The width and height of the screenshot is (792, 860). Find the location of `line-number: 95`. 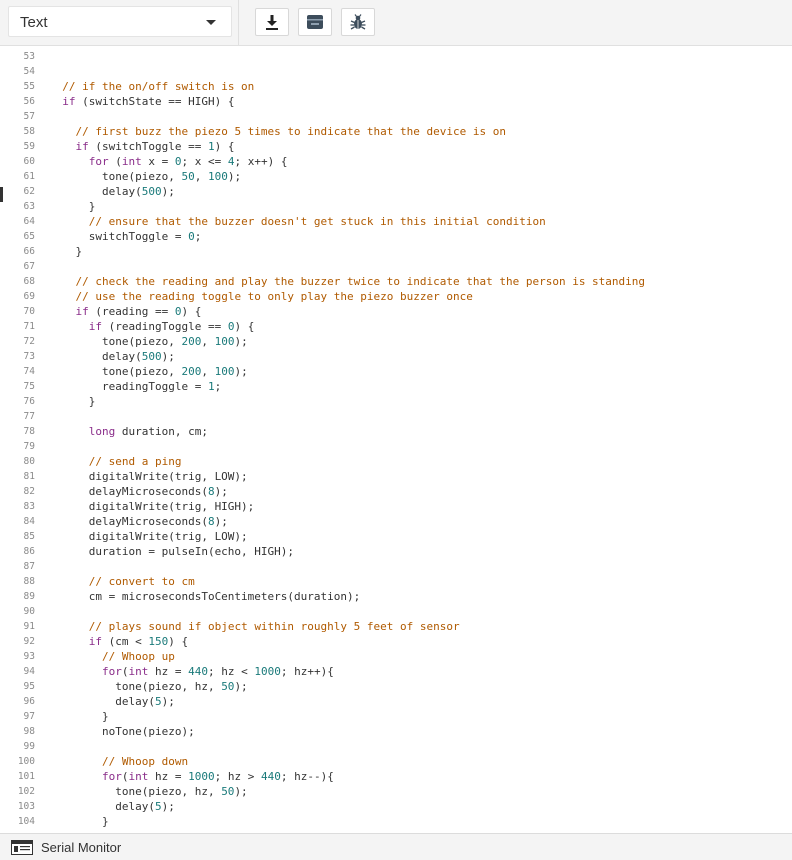

line-number: 95 is located at coordinates (29, 686).